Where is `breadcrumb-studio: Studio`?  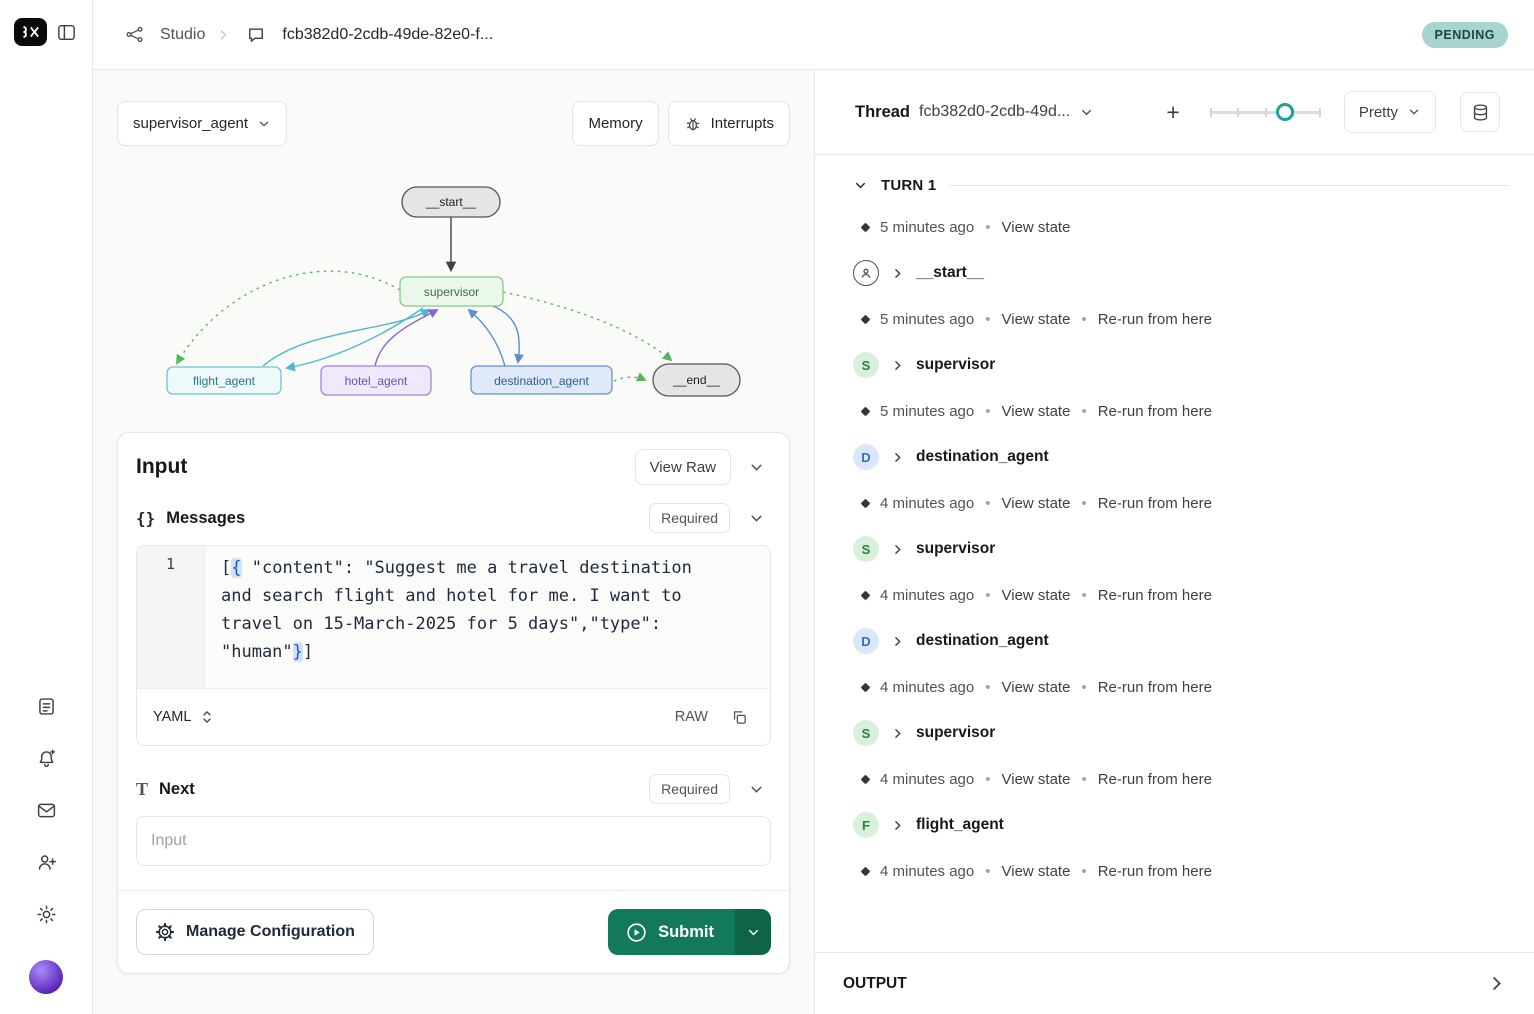 breadcrumb-studio: Studio is located at coordinates (182, 35).